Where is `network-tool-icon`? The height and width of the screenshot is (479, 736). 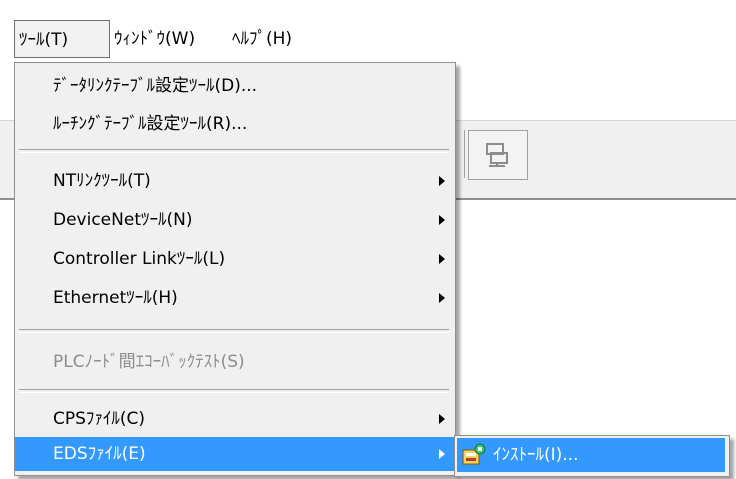 network-tool-icon is located at coordinates (497, 155).